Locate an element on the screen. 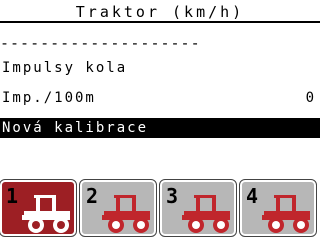  tractor-4-button: 4 is located at coordinates (278, 208).